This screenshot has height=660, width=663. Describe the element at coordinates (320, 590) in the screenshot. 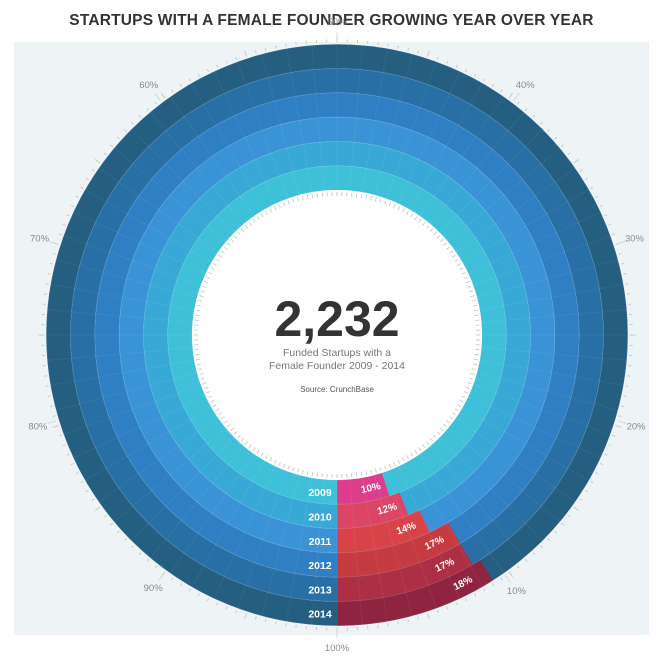

I see `year-label-2013: 2013` at that location.